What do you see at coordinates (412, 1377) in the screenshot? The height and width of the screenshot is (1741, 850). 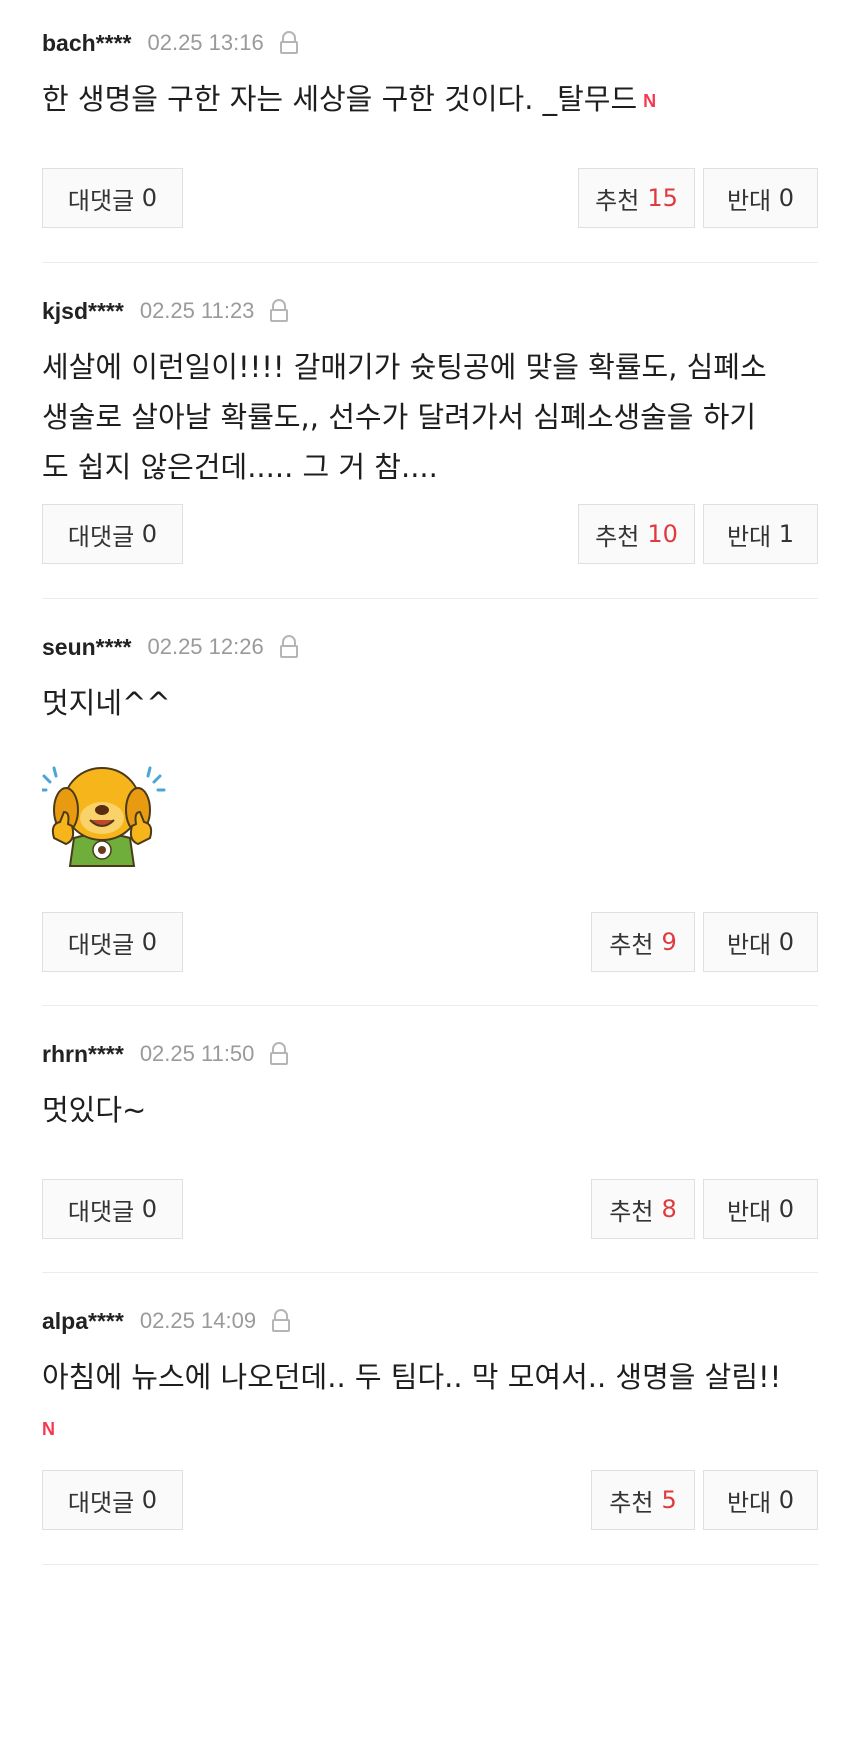 I see `comment-body: 아침에 뉴스에 나오던데.. 두 팀다.. 막 모여서.. 생명을 살림!!` at bounding box center [412, 1377].